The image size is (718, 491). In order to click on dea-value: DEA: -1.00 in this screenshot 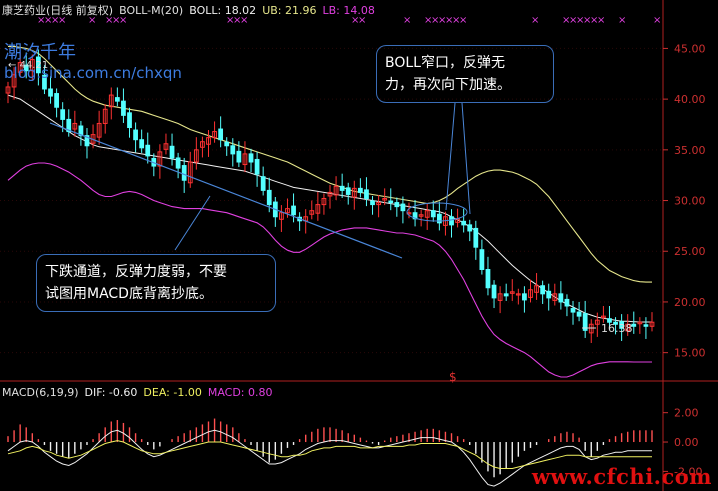, I will do `click(172, 392)`.